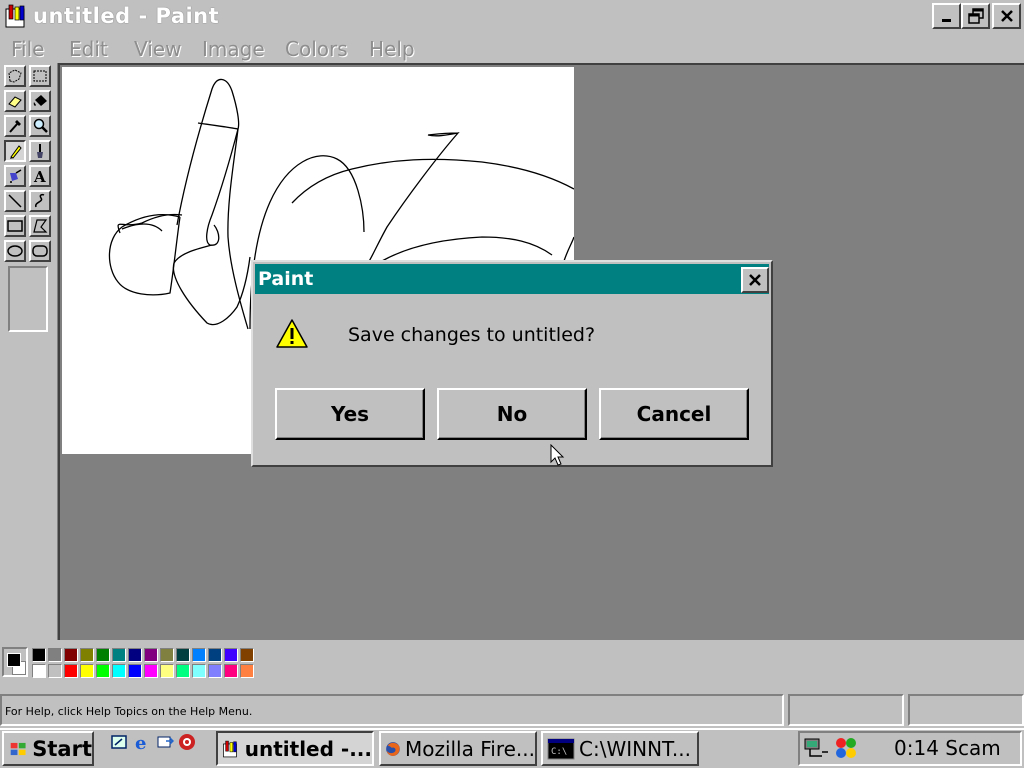 This screenshot has height=768, width=1024. I want to click on eraser-icon, so click(15, 102).